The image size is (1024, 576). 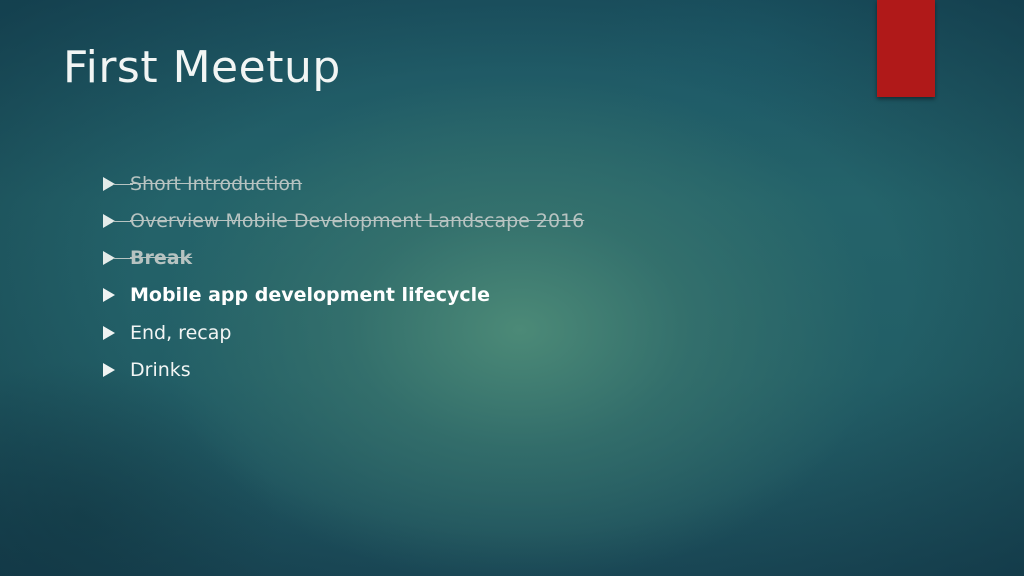 What do you see at coordinates (343, 184) in the screenshot?
I see `agenda-item-short-introduction: Short Introduction` at bounding box center [343, 184].